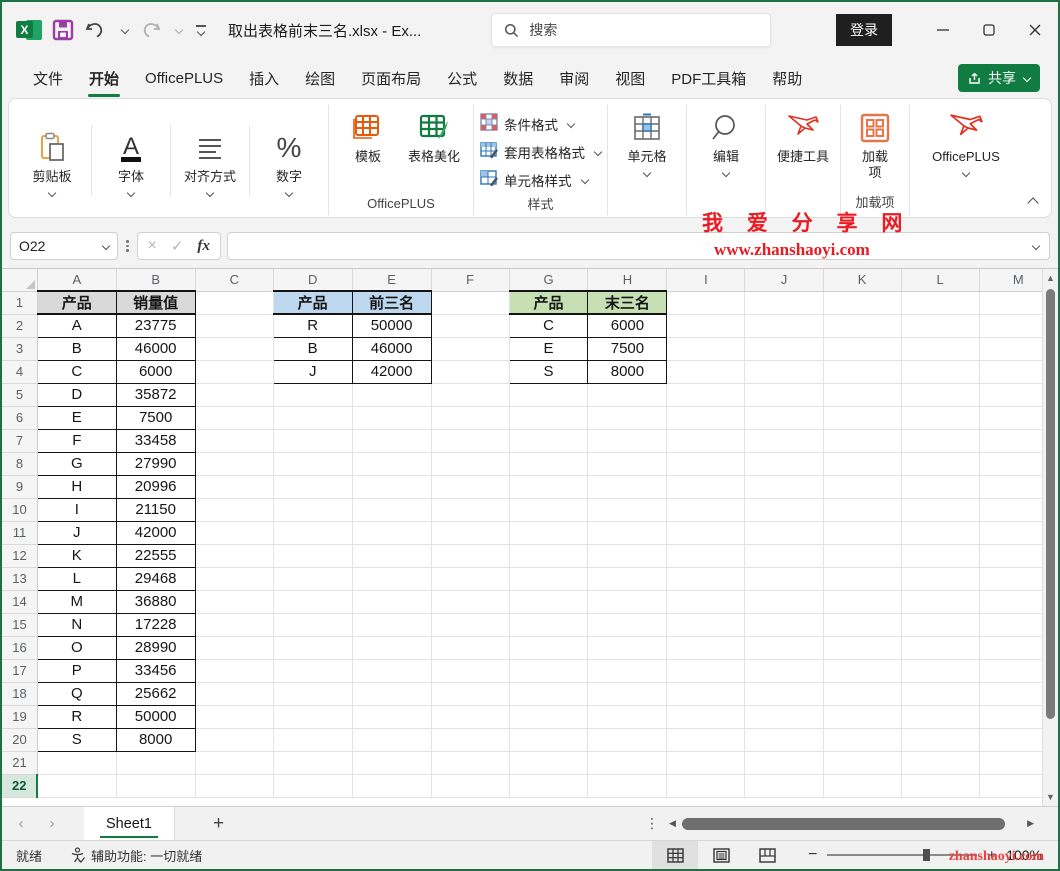 The height and width of the screenshot is (871, 1060). I want to click on cell-G20, so click(549, 740).